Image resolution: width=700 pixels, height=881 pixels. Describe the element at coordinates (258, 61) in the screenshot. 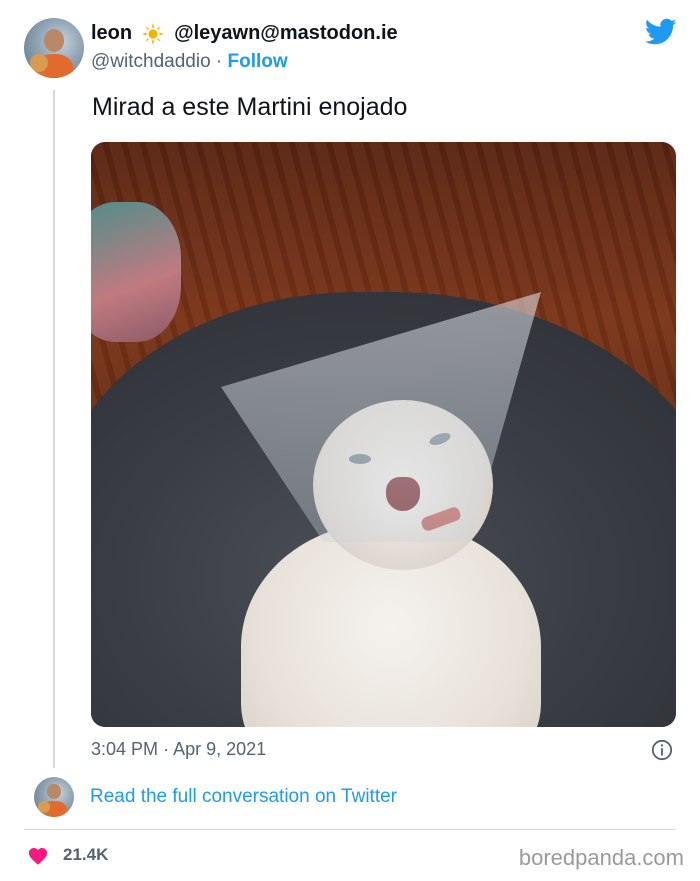

I see `follow-button: Follow` at that location.